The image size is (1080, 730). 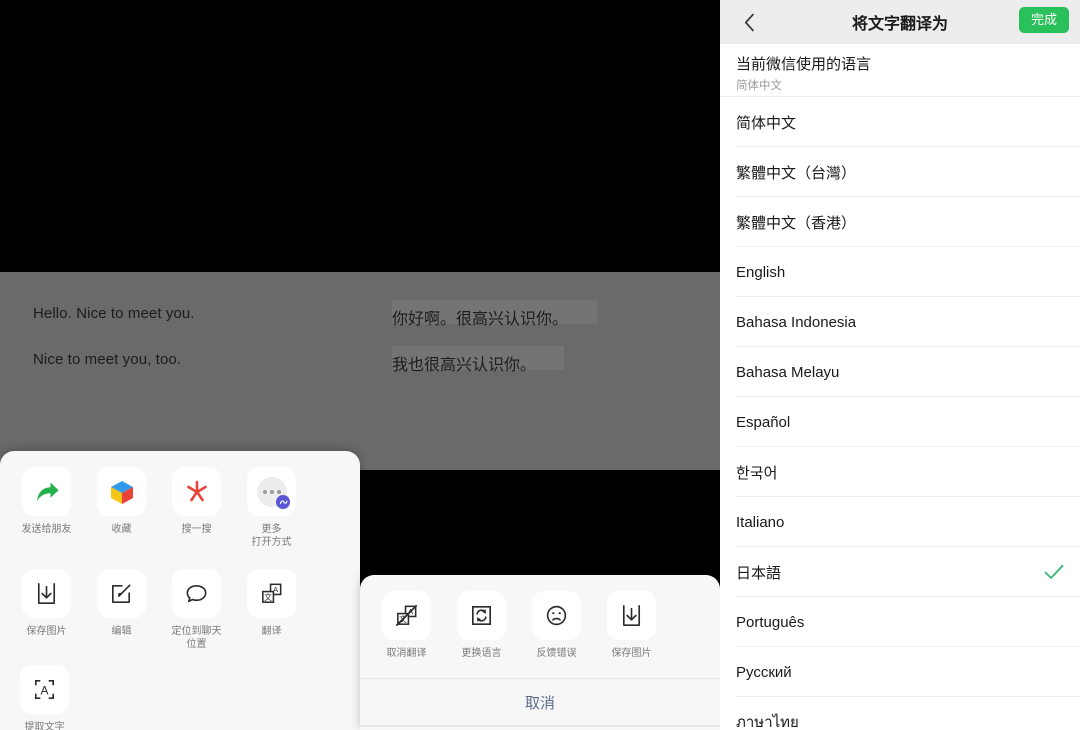 What do you see at coordinates (900, 713) in the screenshot?
I see `language-row-thai: ภาษาไทย` at bounding box center [900, 713].